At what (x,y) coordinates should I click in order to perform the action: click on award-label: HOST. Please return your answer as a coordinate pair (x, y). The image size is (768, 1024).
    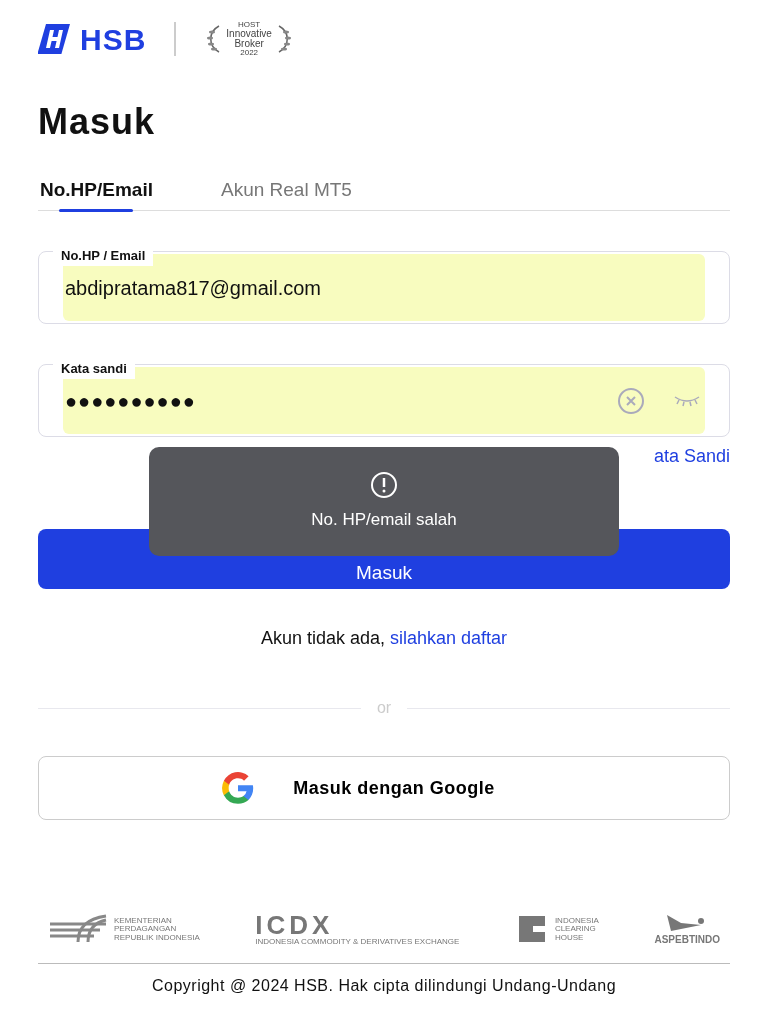
    Looking at the image, I should click on (249, 25).